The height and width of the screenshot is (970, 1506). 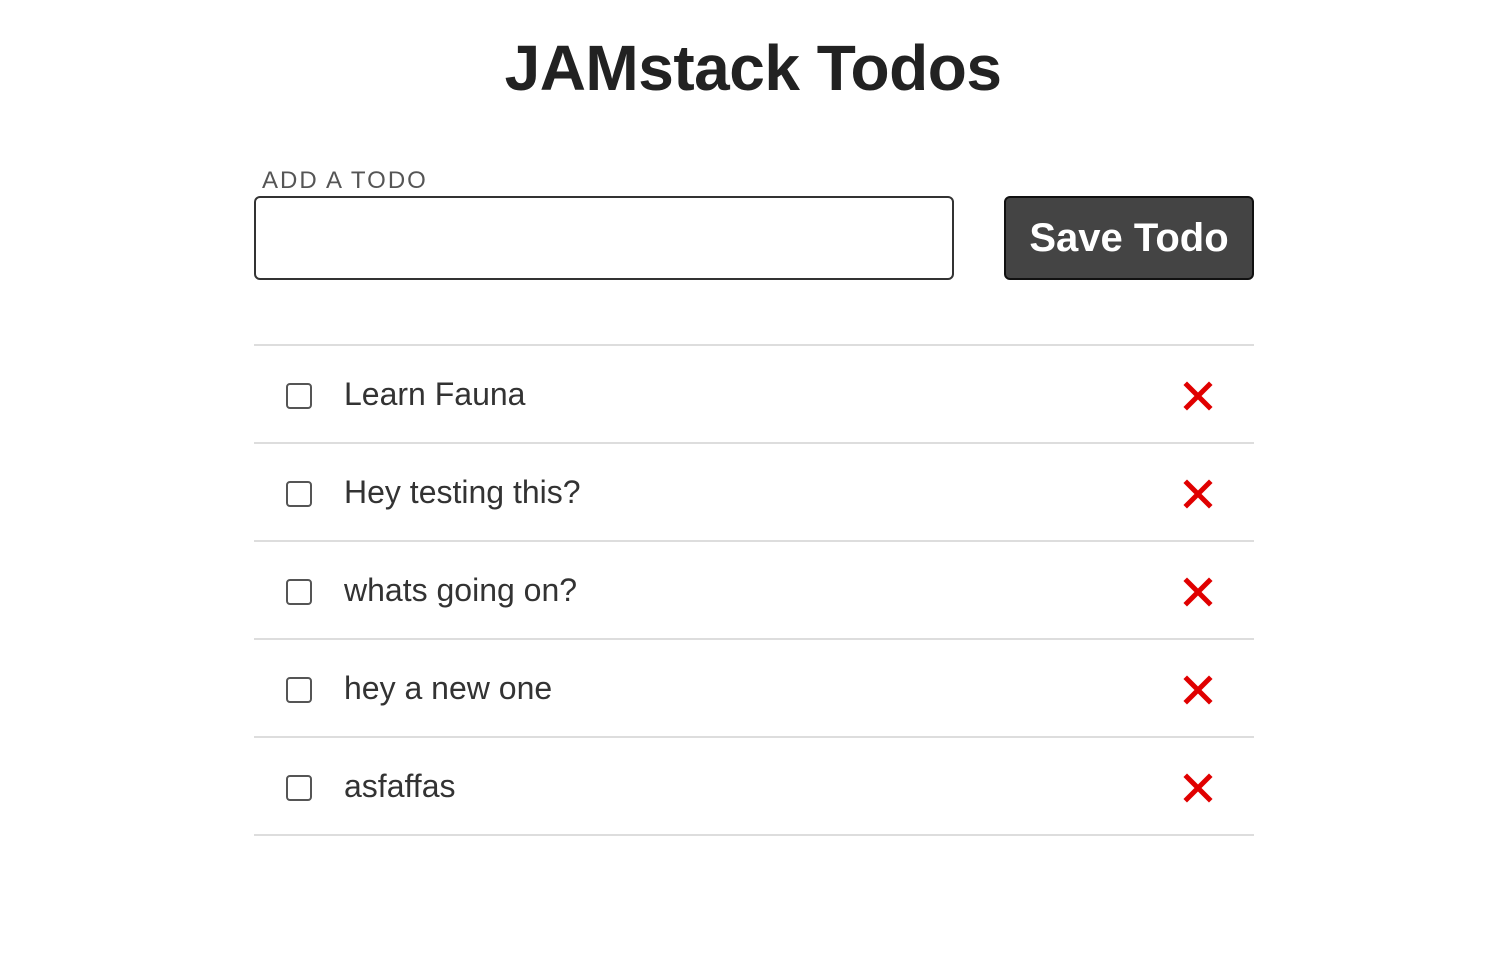 I want to click on todo-item: Hey testing this?, so click(x=754, y=493).